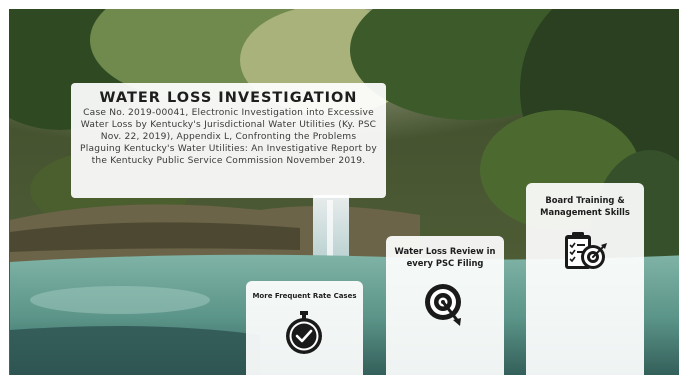 This screenshot has width=688, height=381. I want to click on stopwatch-icon, so click(304, 332).